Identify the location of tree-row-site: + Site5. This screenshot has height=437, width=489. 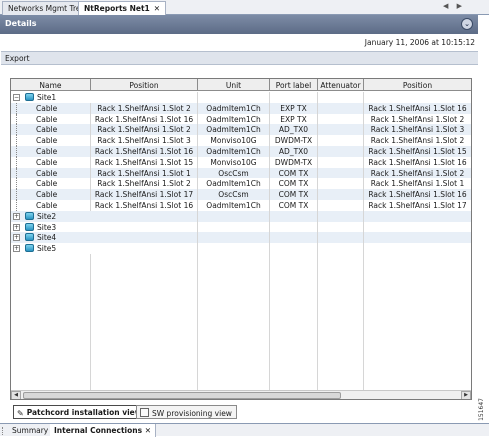
(241, 248).